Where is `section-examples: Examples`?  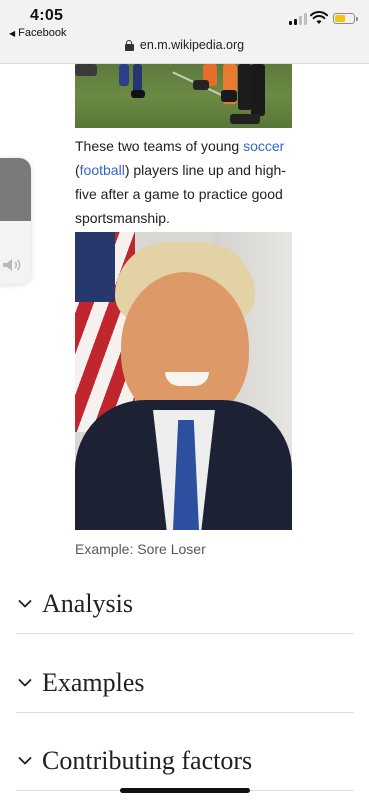 section-examples: Examples is located at coordinates (185, 683).